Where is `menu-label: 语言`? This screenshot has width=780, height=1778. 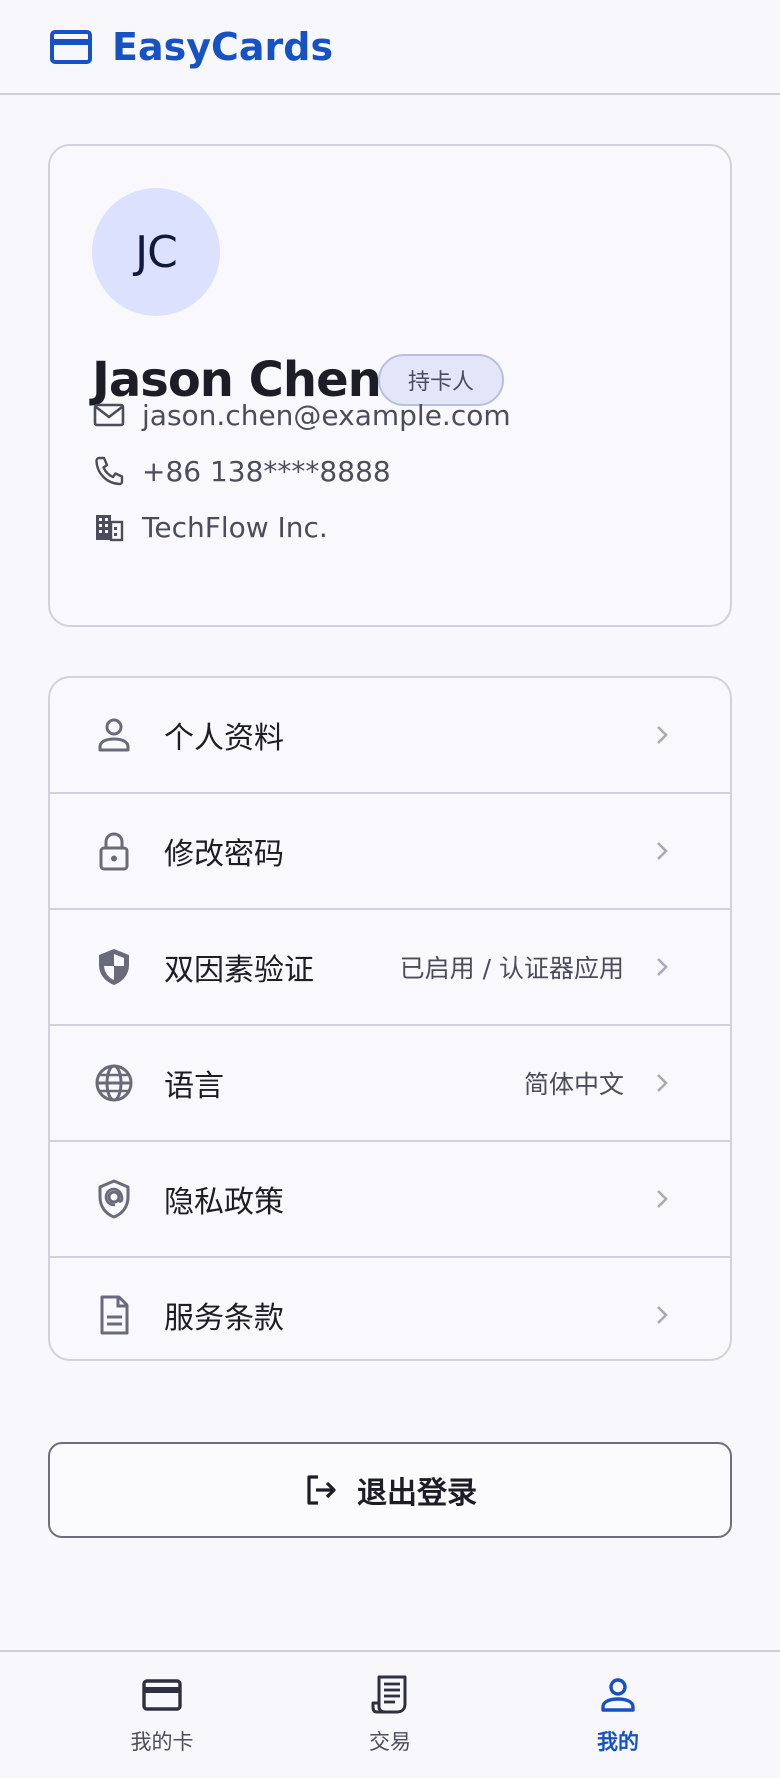
menu-label: 语言 is located at coordinates (194, 1086).